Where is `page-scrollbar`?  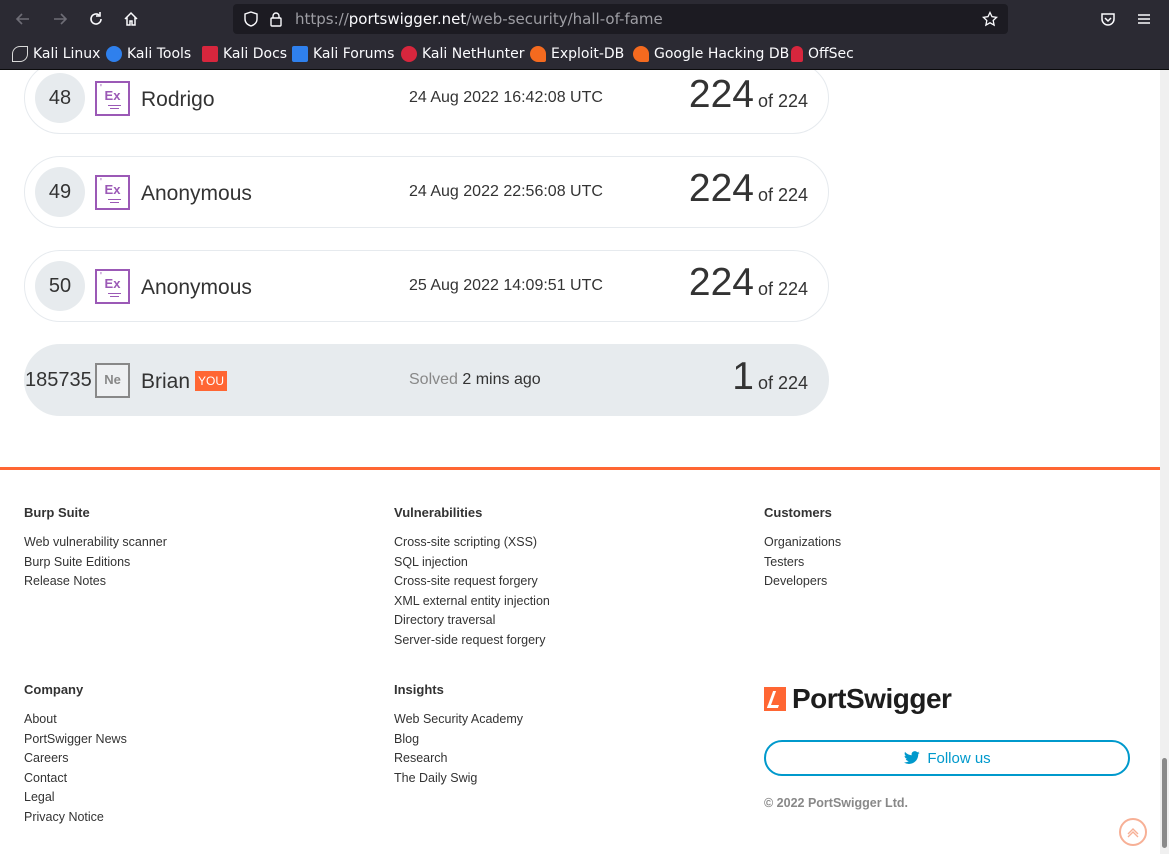 page-scrollbar is located at coordinates (1164, 462).